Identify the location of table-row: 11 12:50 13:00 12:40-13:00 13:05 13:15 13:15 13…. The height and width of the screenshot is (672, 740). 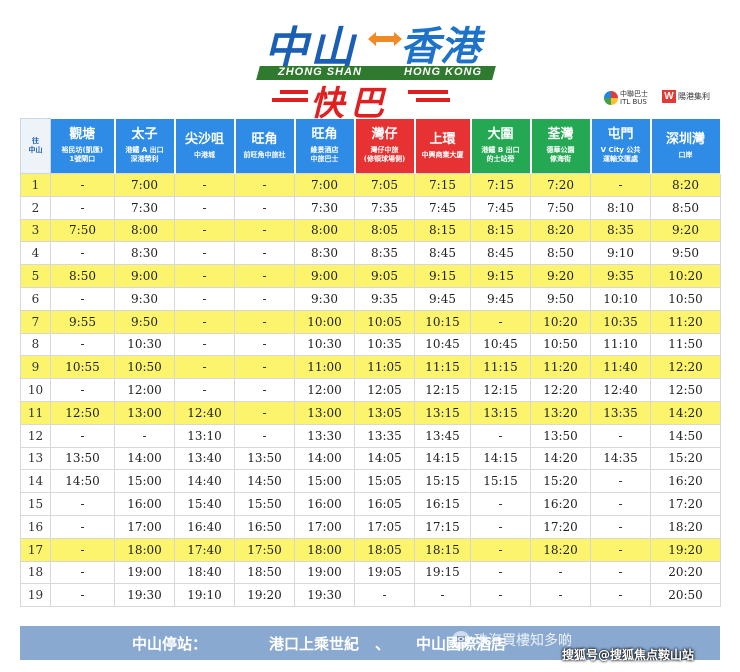
(370, 412).